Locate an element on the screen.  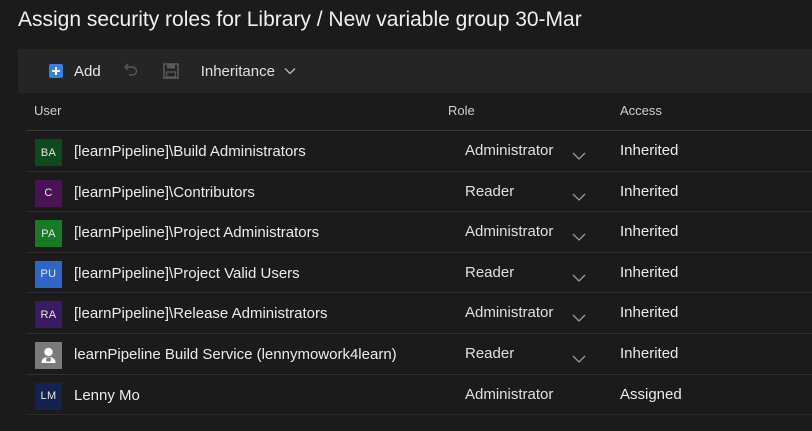
column-header-access: Access is located at coordinates (641, 110).